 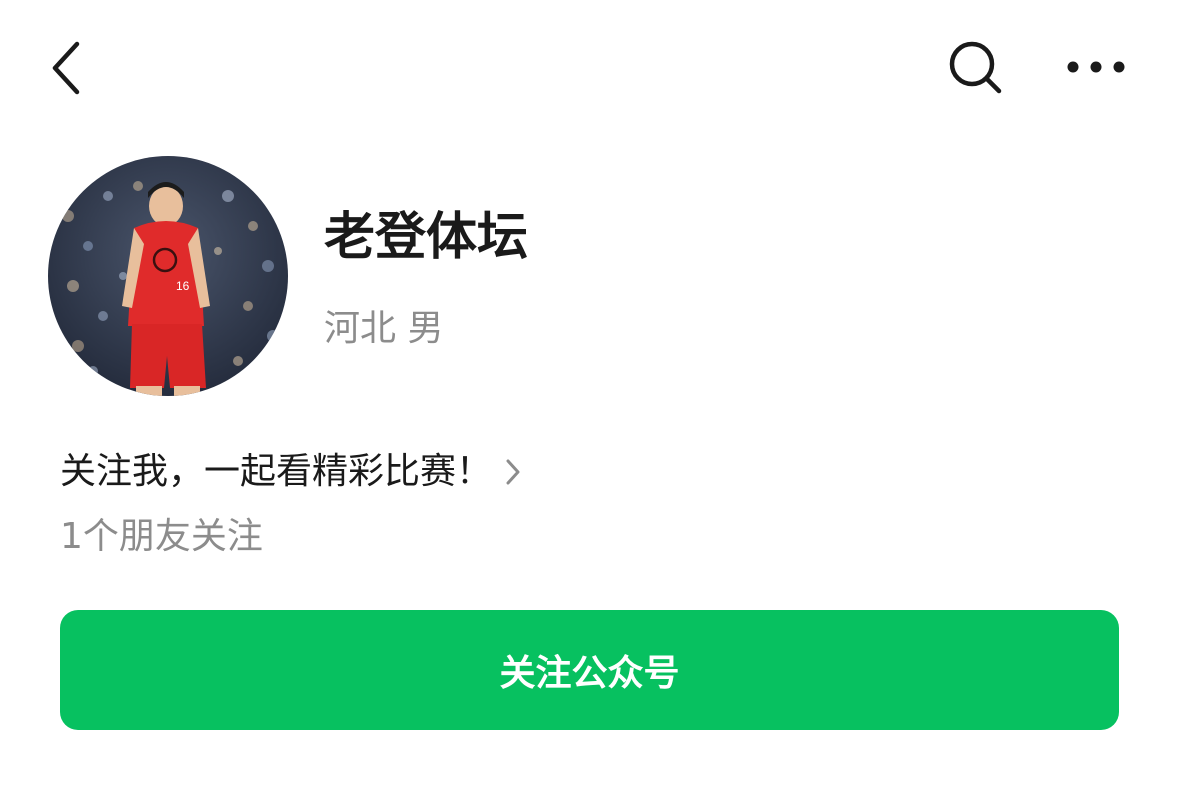 What do you see at coordinates (426, 237) in the screenshot?
I see `account-name: 老登体坛` at bounding box center [426, 237].